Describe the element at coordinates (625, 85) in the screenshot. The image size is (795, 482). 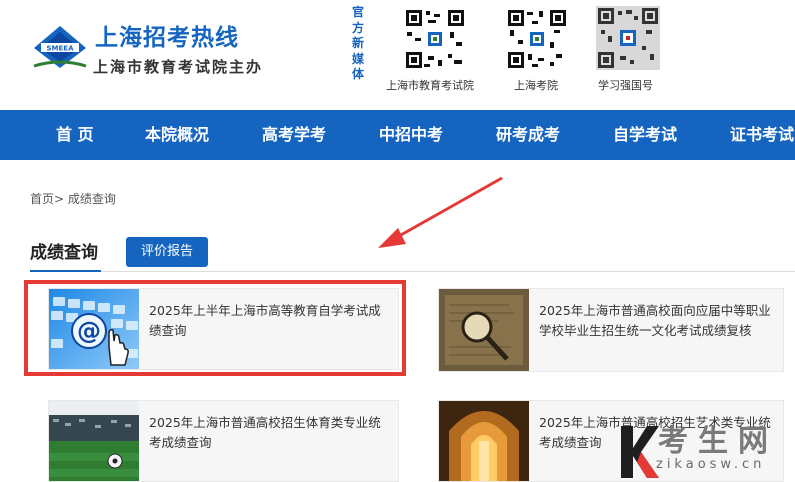
I see `qr-caption: 学习强国号` at that location.